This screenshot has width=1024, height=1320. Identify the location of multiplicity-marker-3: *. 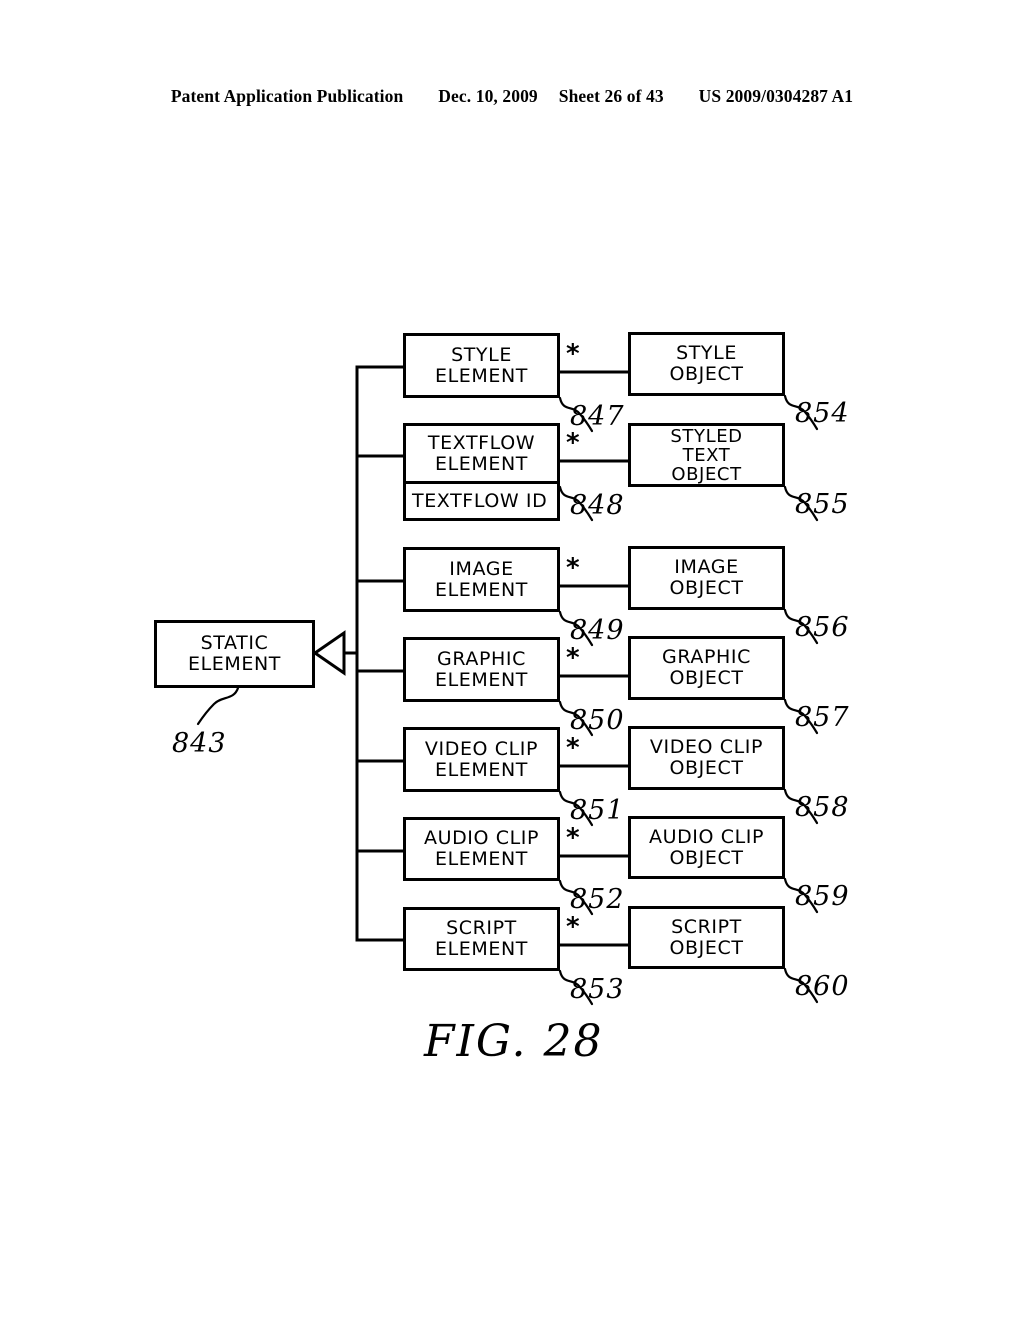
(573, 568).